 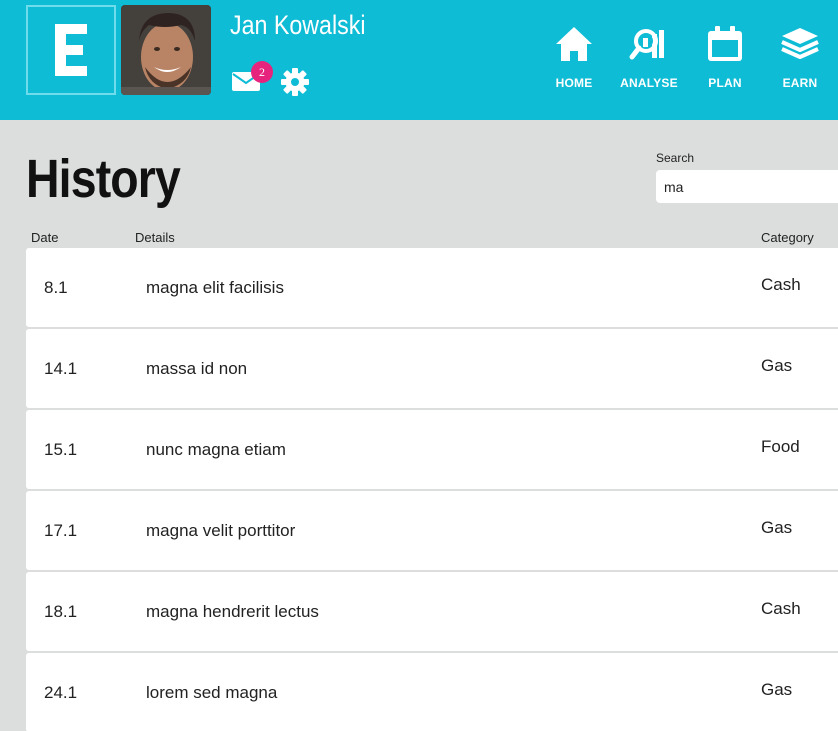 What do you see at coordinates (787, 237) in the screenshot?
I see `column-header-category: Category` at bounding box center [787, 237].